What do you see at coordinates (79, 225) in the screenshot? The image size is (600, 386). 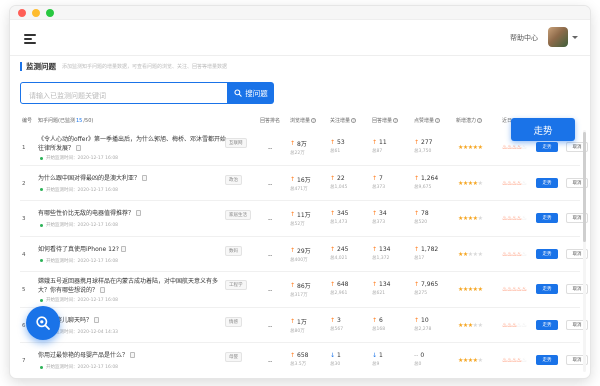 I see `monitor-start-time: 开始监测时间：2020-12-17 16:08` at bounding box center [79, 225].